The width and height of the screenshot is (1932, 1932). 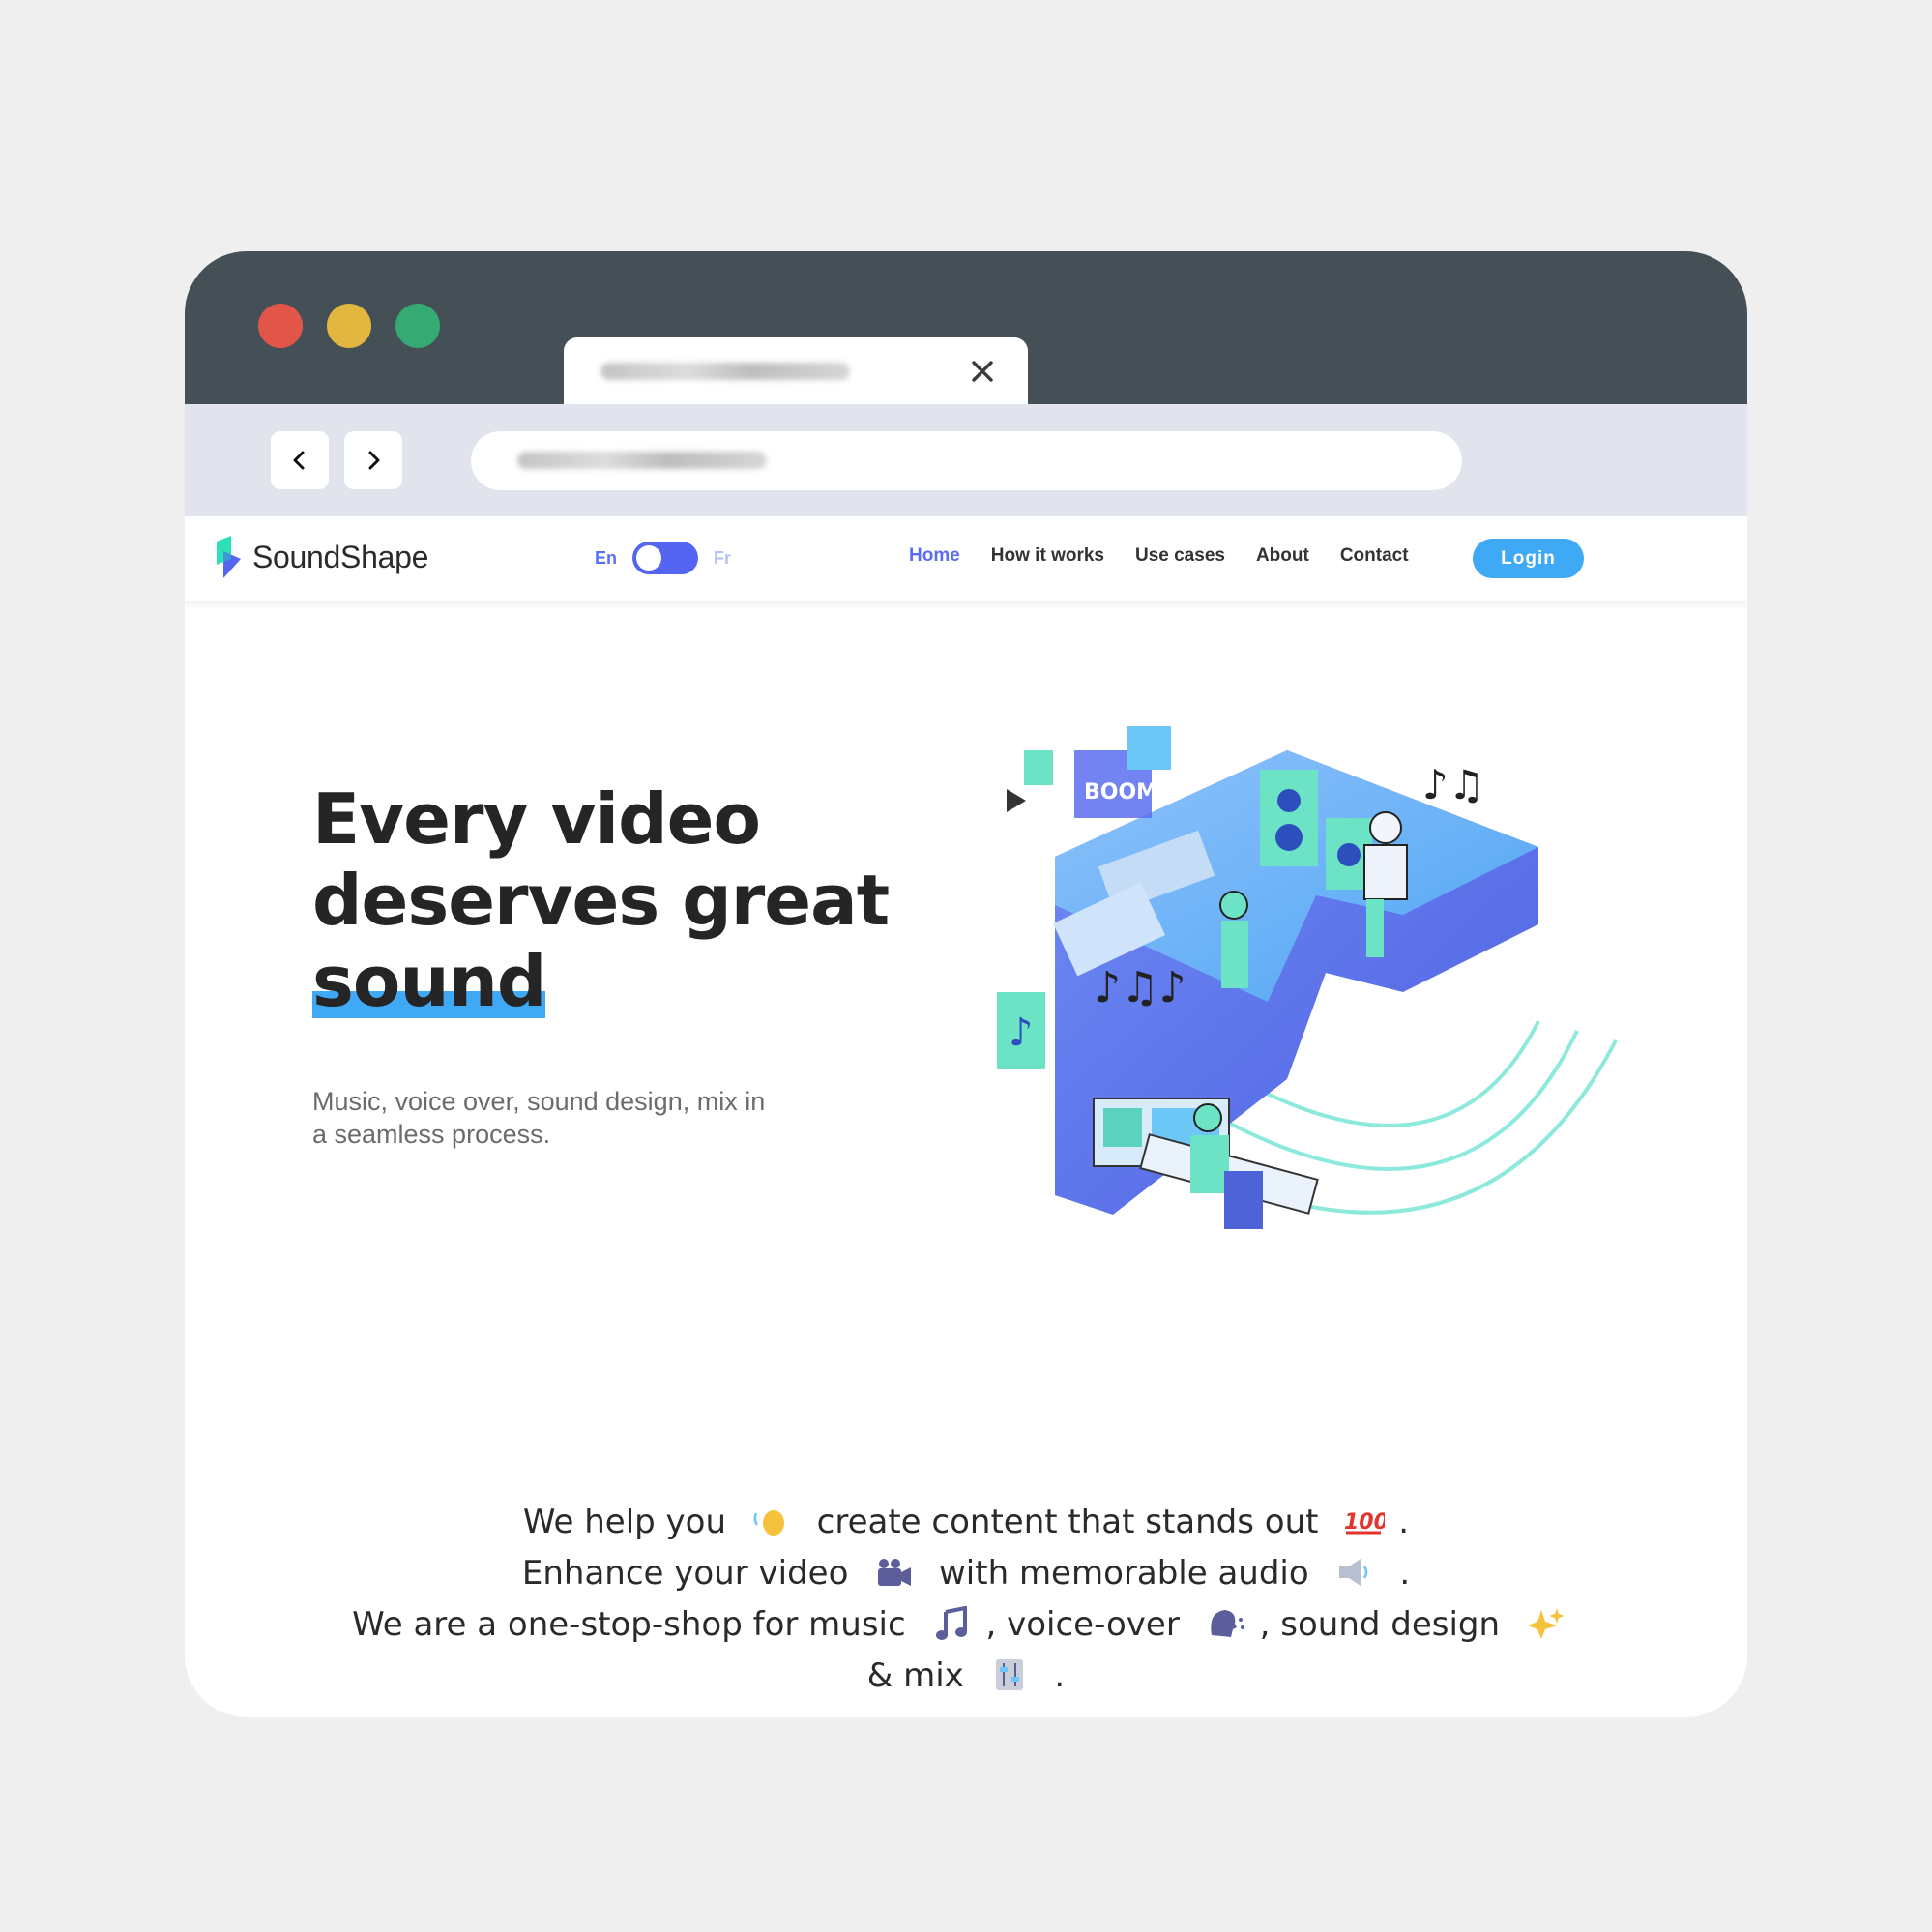 What do you see at coordinates (685, 1573) in the screenshot?
I see `tagline-part: Enhance your video` at bounding box center [685, 1573].